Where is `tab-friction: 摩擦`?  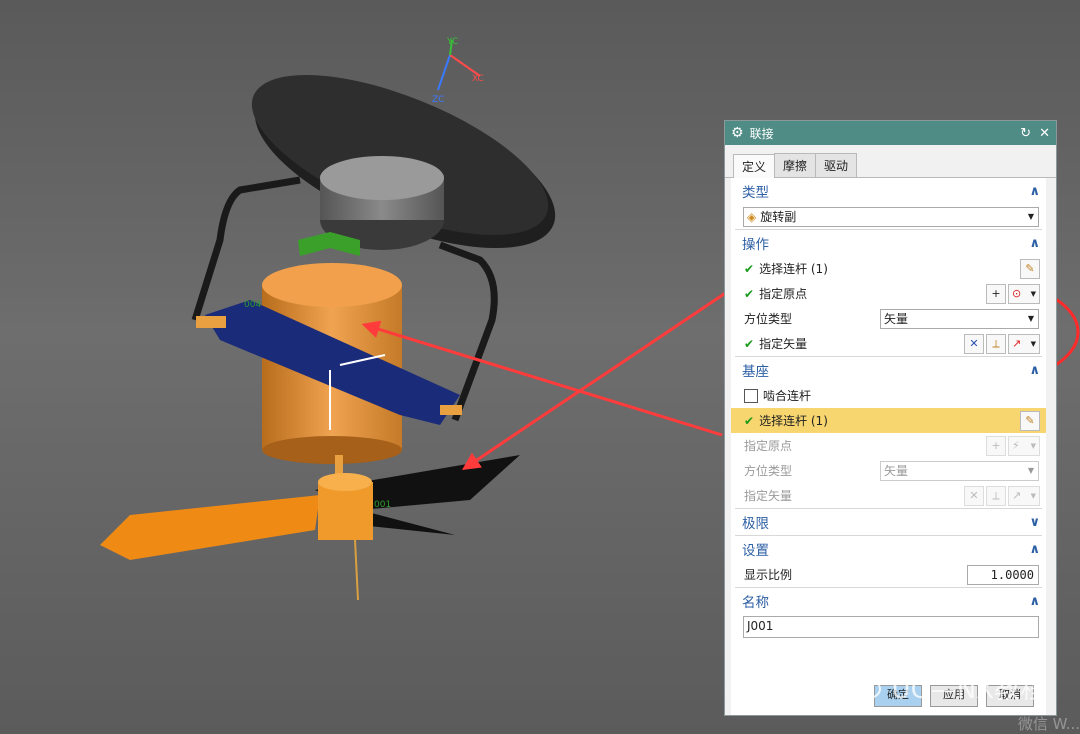
tab-friction: 摩擦 is located at coordinates (795, 165).